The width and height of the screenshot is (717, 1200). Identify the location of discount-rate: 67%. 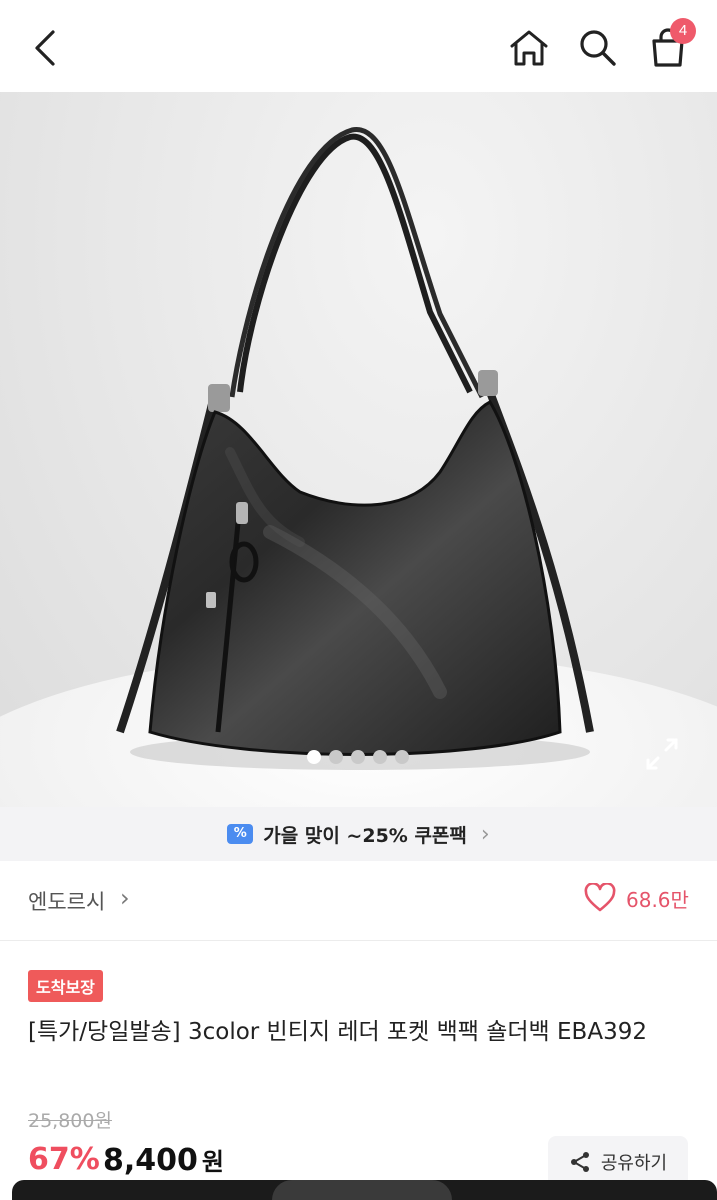
(64, 1159).